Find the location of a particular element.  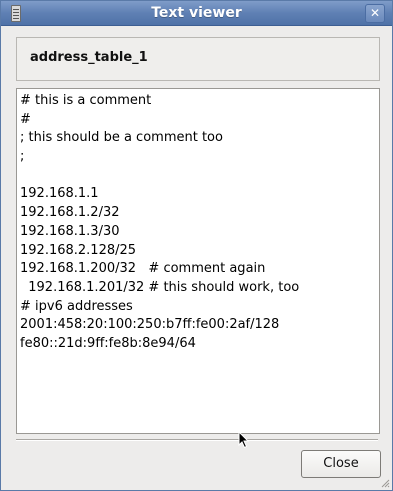

text-line: ; is located at coordinates (22, 157).